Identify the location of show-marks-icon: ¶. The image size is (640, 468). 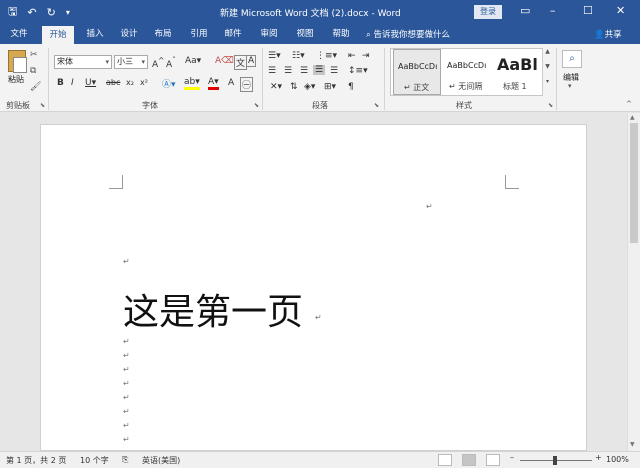
(351, 87).